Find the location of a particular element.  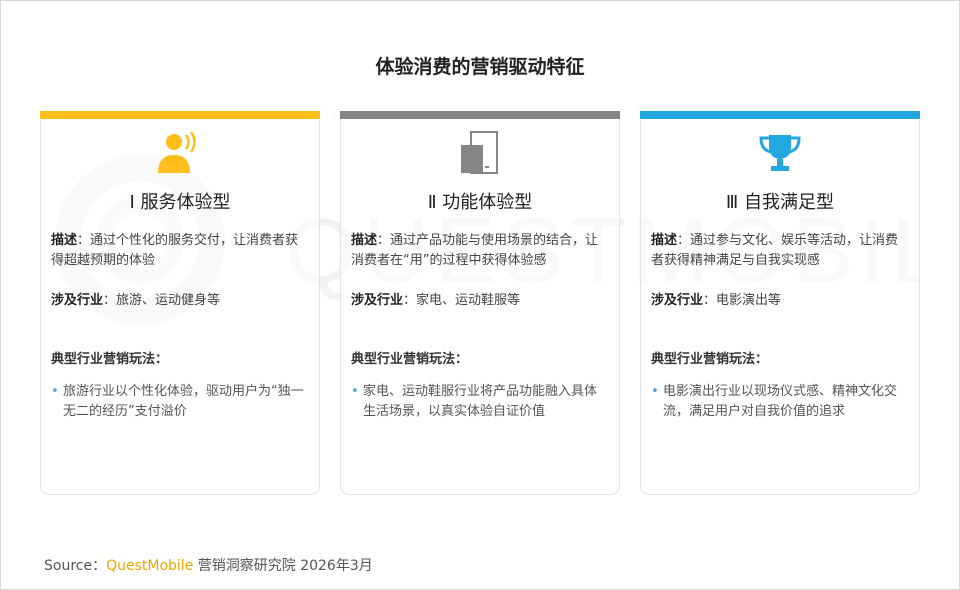

card-title: Ⅲ 自我满足型 is located at coordinates (780, 202).